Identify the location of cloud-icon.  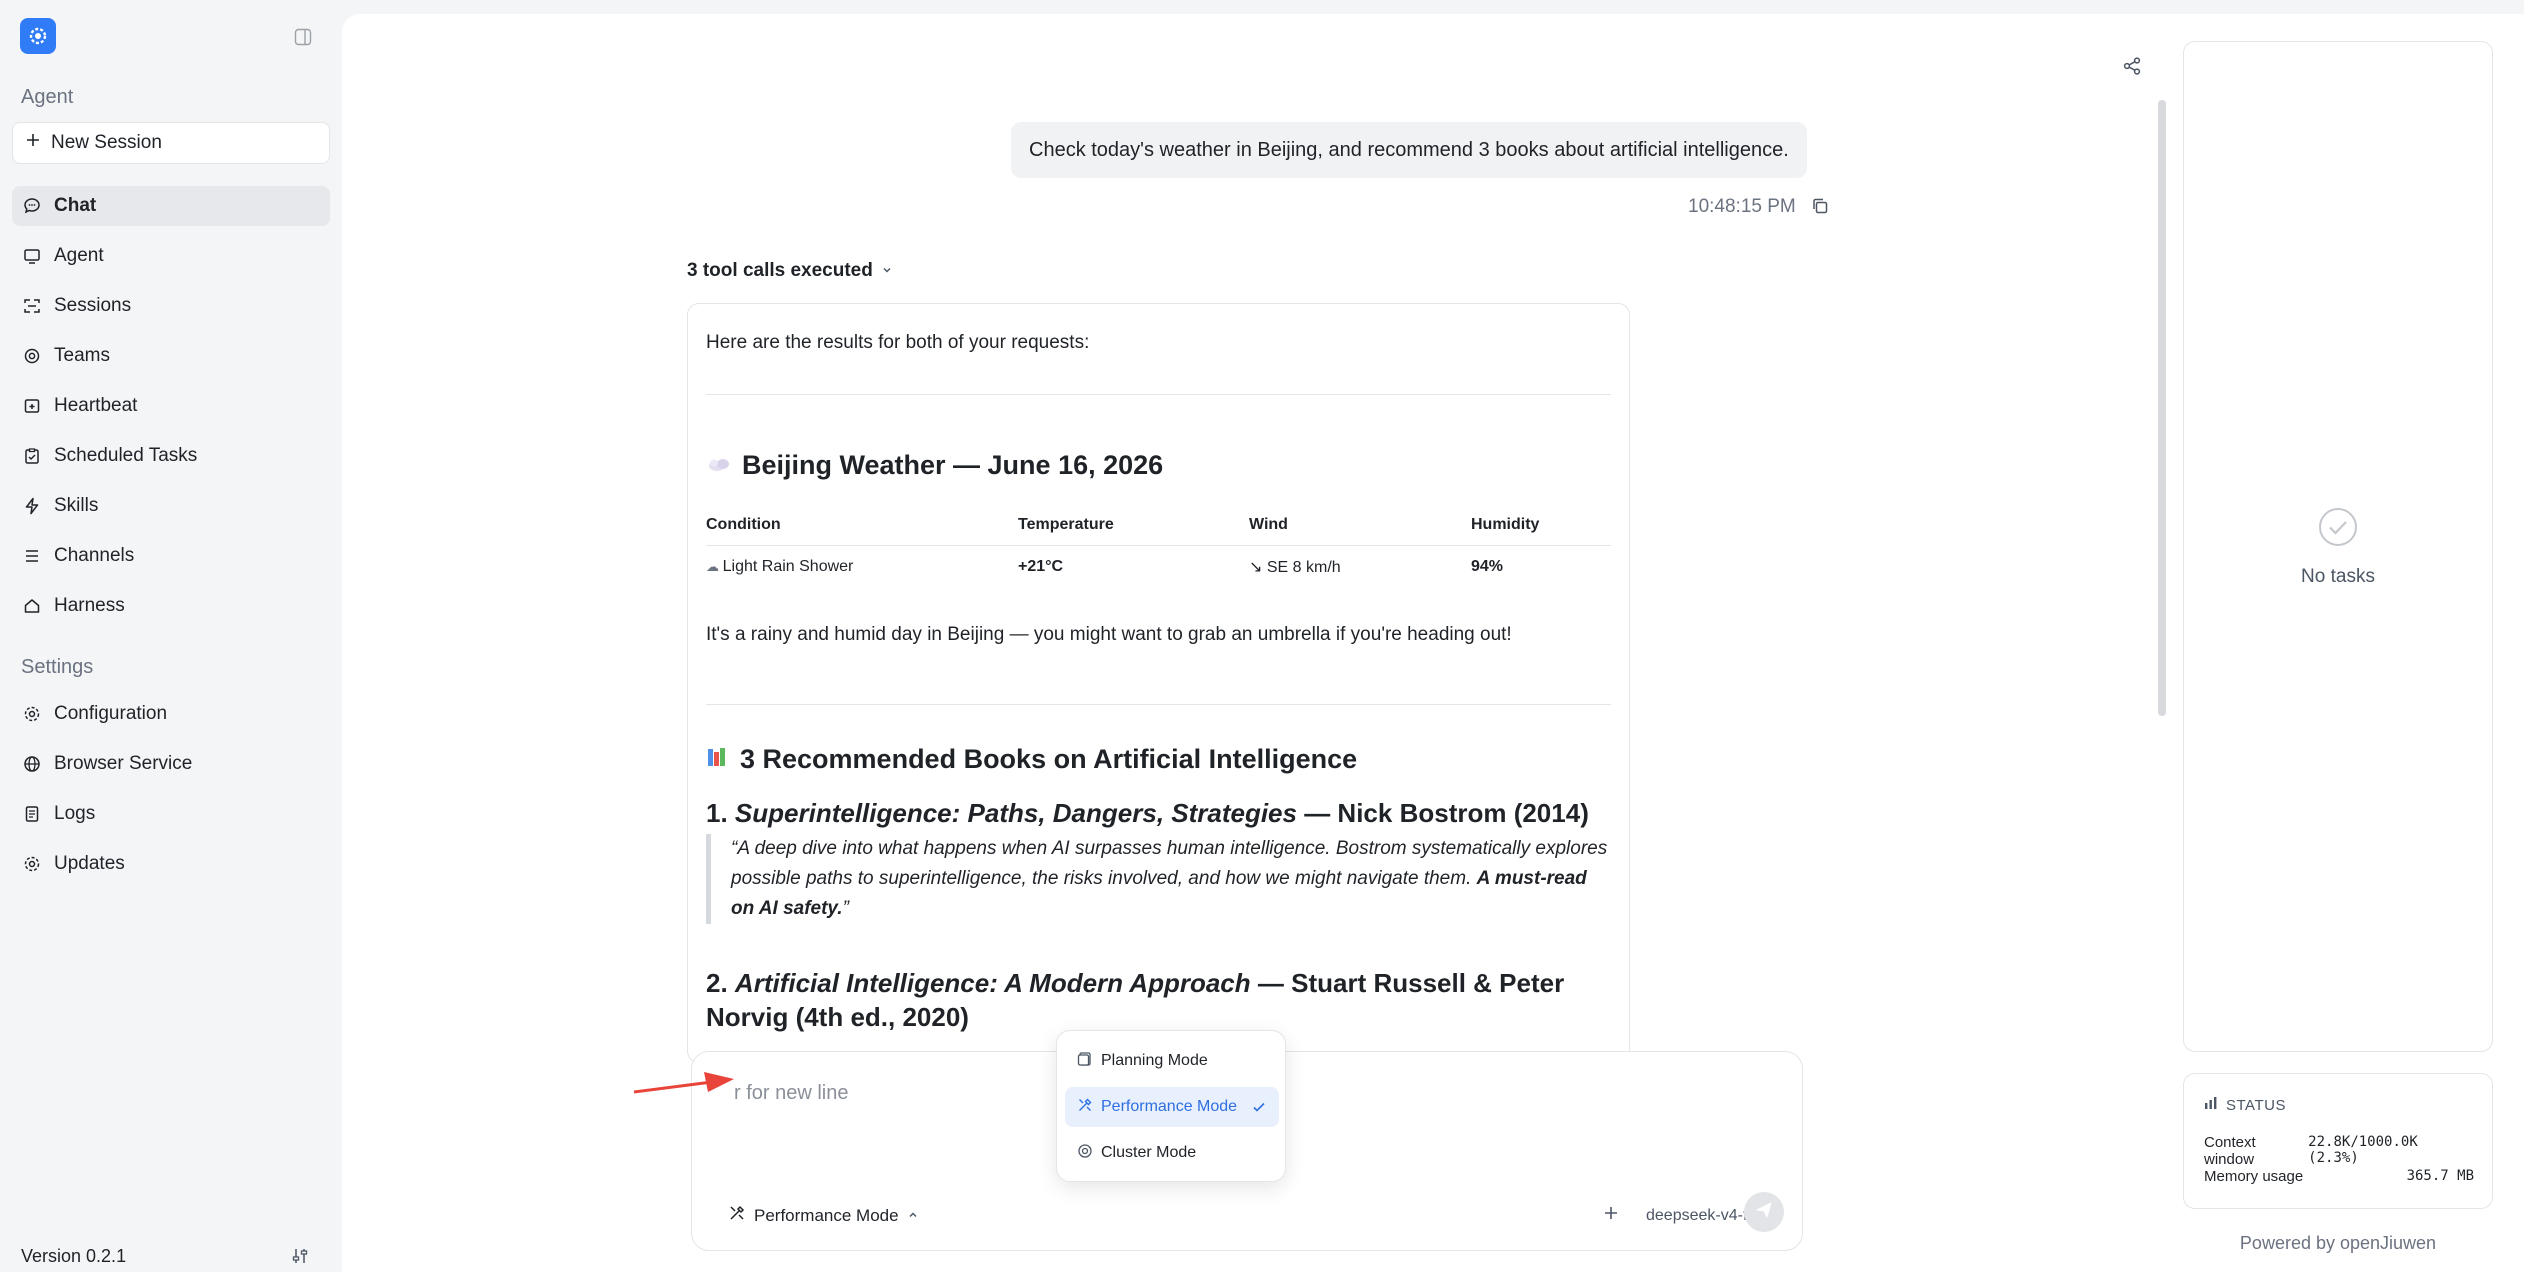
(719, 465).